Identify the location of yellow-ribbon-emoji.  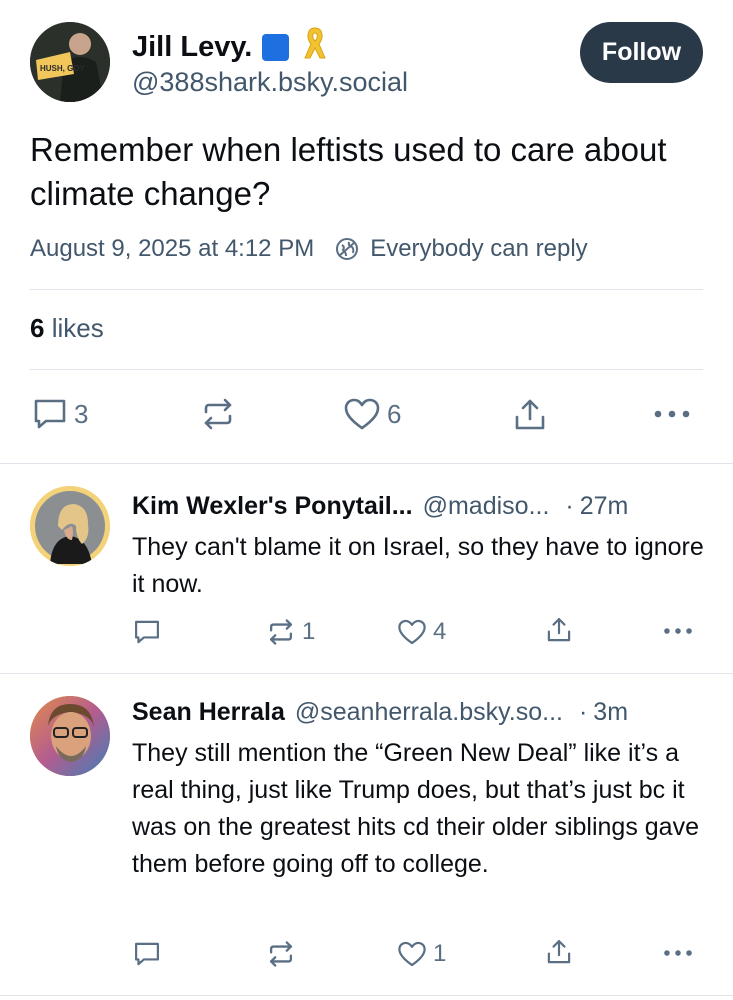
(315, 47).